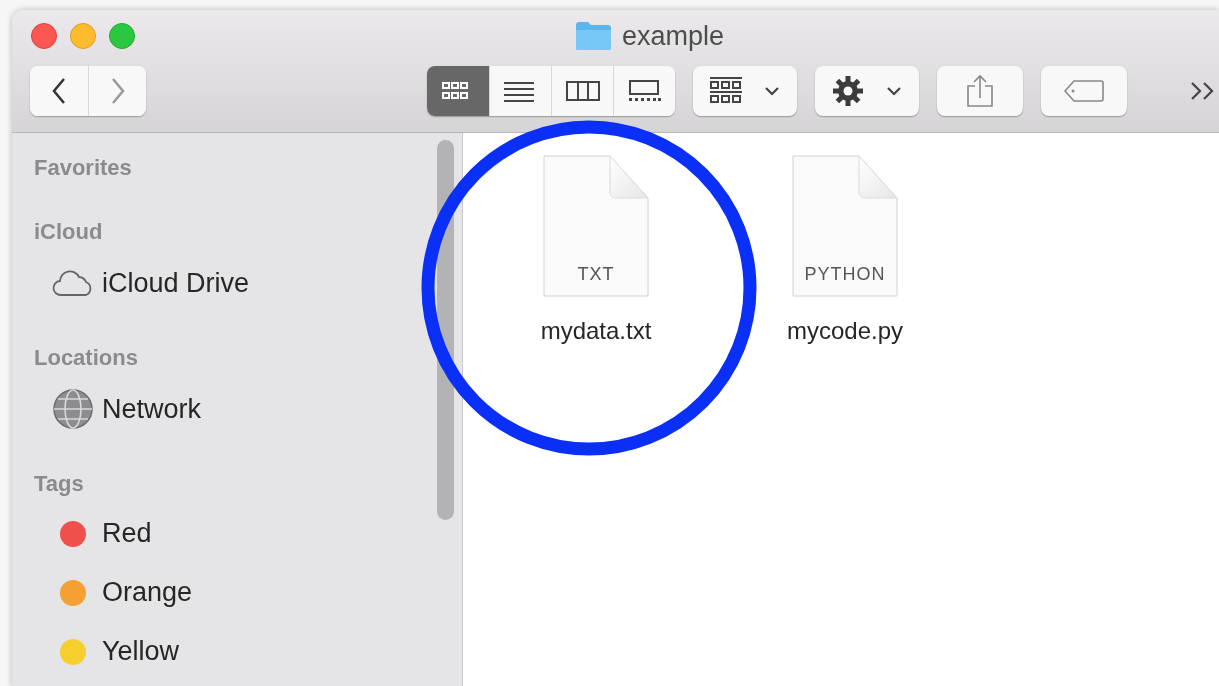 The image size is (1219, 686). I want to click on file-name: mycode.py, so click(845, 331).